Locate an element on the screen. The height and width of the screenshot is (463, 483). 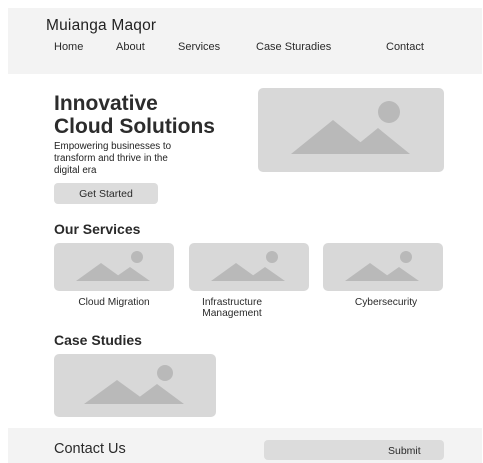
services-title: Our Services is located at coordinates (97, 229).